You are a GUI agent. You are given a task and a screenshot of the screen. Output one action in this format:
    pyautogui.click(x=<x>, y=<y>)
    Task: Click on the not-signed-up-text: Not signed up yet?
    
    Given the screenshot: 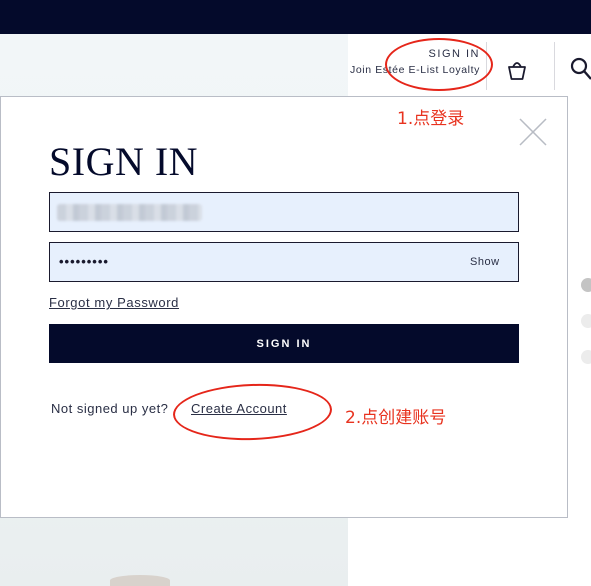 What is the action you would take?
    pyautogui.click(x=110, y=408)
    